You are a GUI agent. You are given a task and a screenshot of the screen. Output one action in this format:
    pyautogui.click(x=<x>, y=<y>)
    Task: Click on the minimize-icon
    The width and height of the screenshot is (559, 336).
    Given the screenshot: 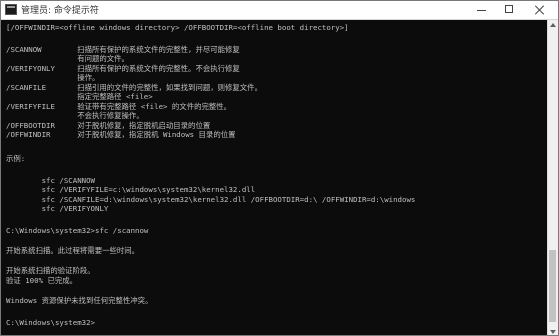 What is the action you would take?
    pyautogui.click(x=481, y=10)
    